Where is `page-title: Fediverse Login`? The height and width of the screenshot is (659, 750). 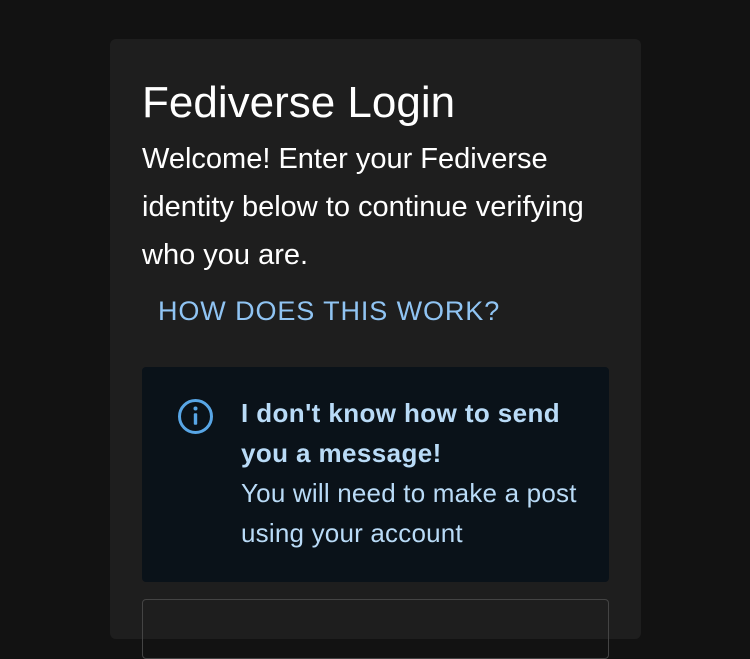 page-title: Fediverse Login is located at coordinates (299, 102).